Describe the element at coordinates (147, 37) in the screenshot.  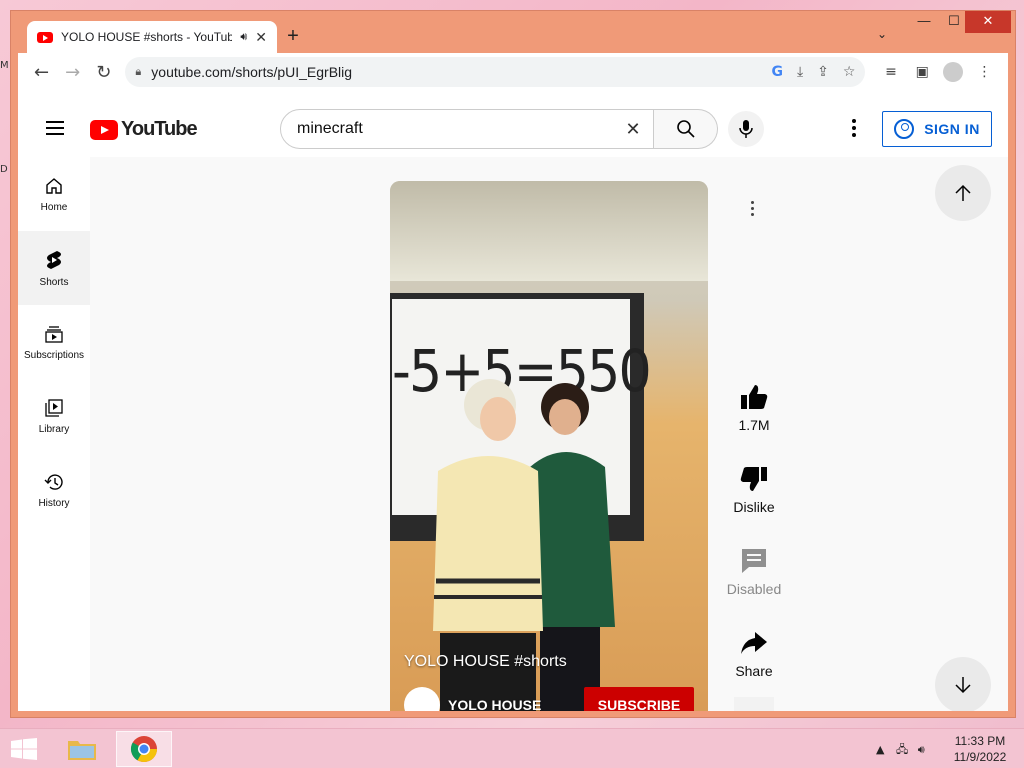
I see `tab-title: YOLO HOUSE #shorts - YouTube` at that location.